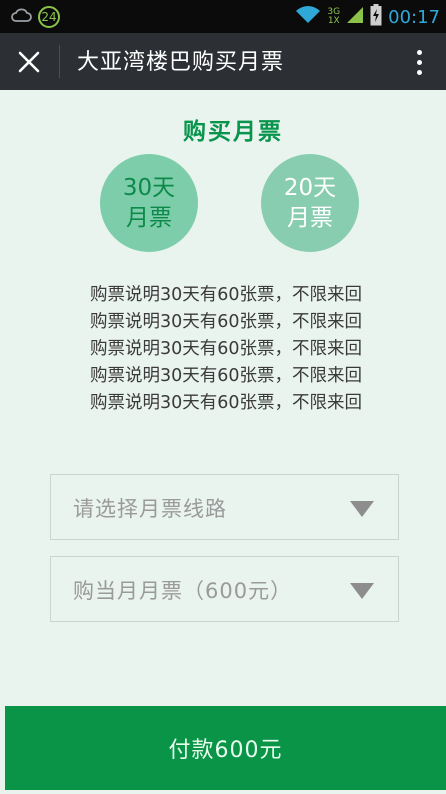  I want to click on pass-label-days: 30天, so click(149, 188).